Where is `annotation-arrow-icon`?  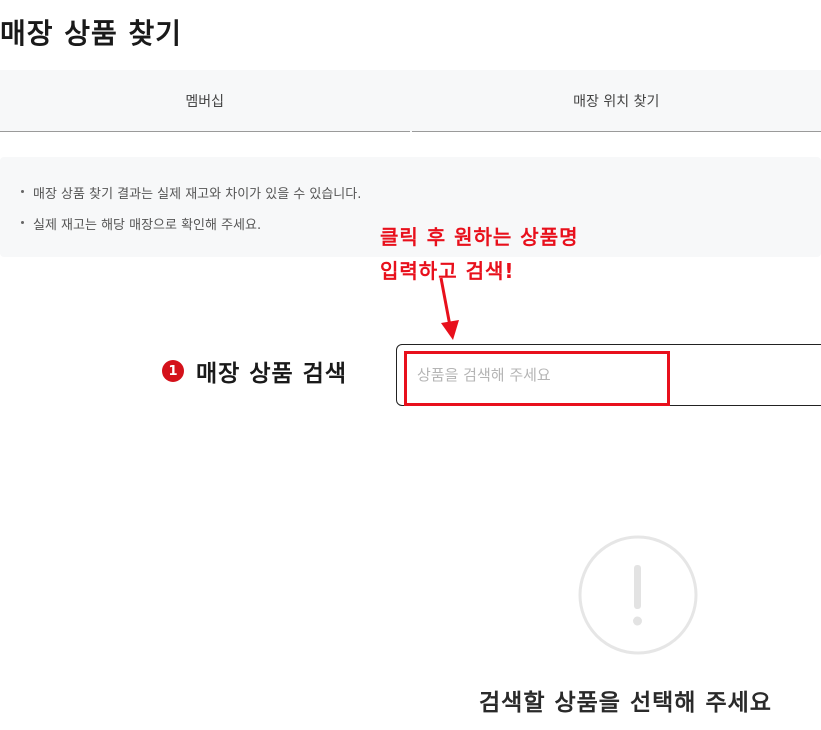 annotation-arrow-icon is located at coordinates (449, 308).